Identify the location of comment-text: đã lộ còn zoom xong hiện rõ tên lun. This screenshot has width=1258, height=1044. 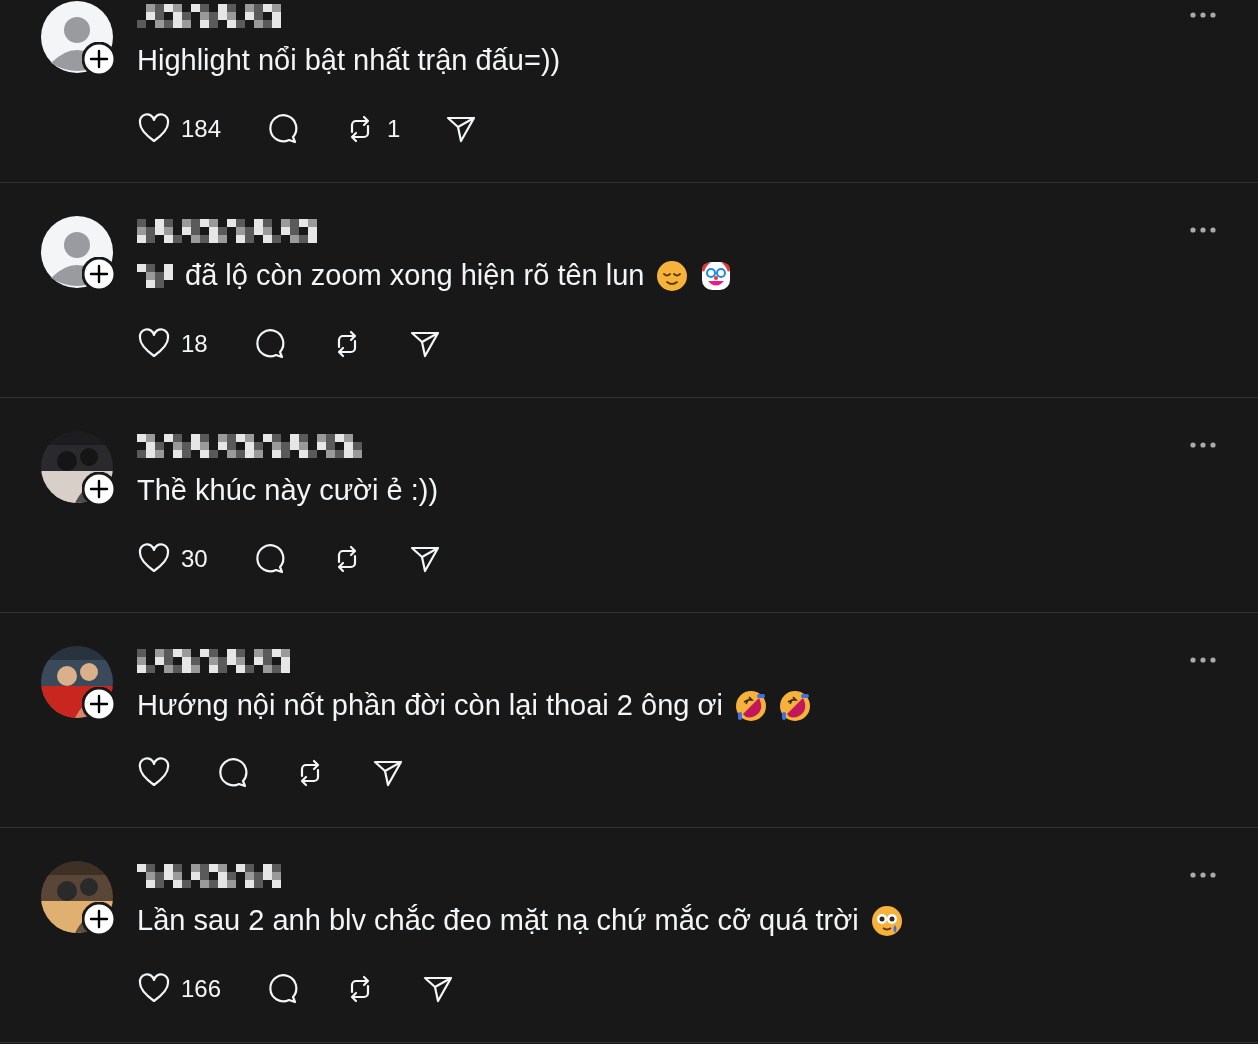
(415, 276).